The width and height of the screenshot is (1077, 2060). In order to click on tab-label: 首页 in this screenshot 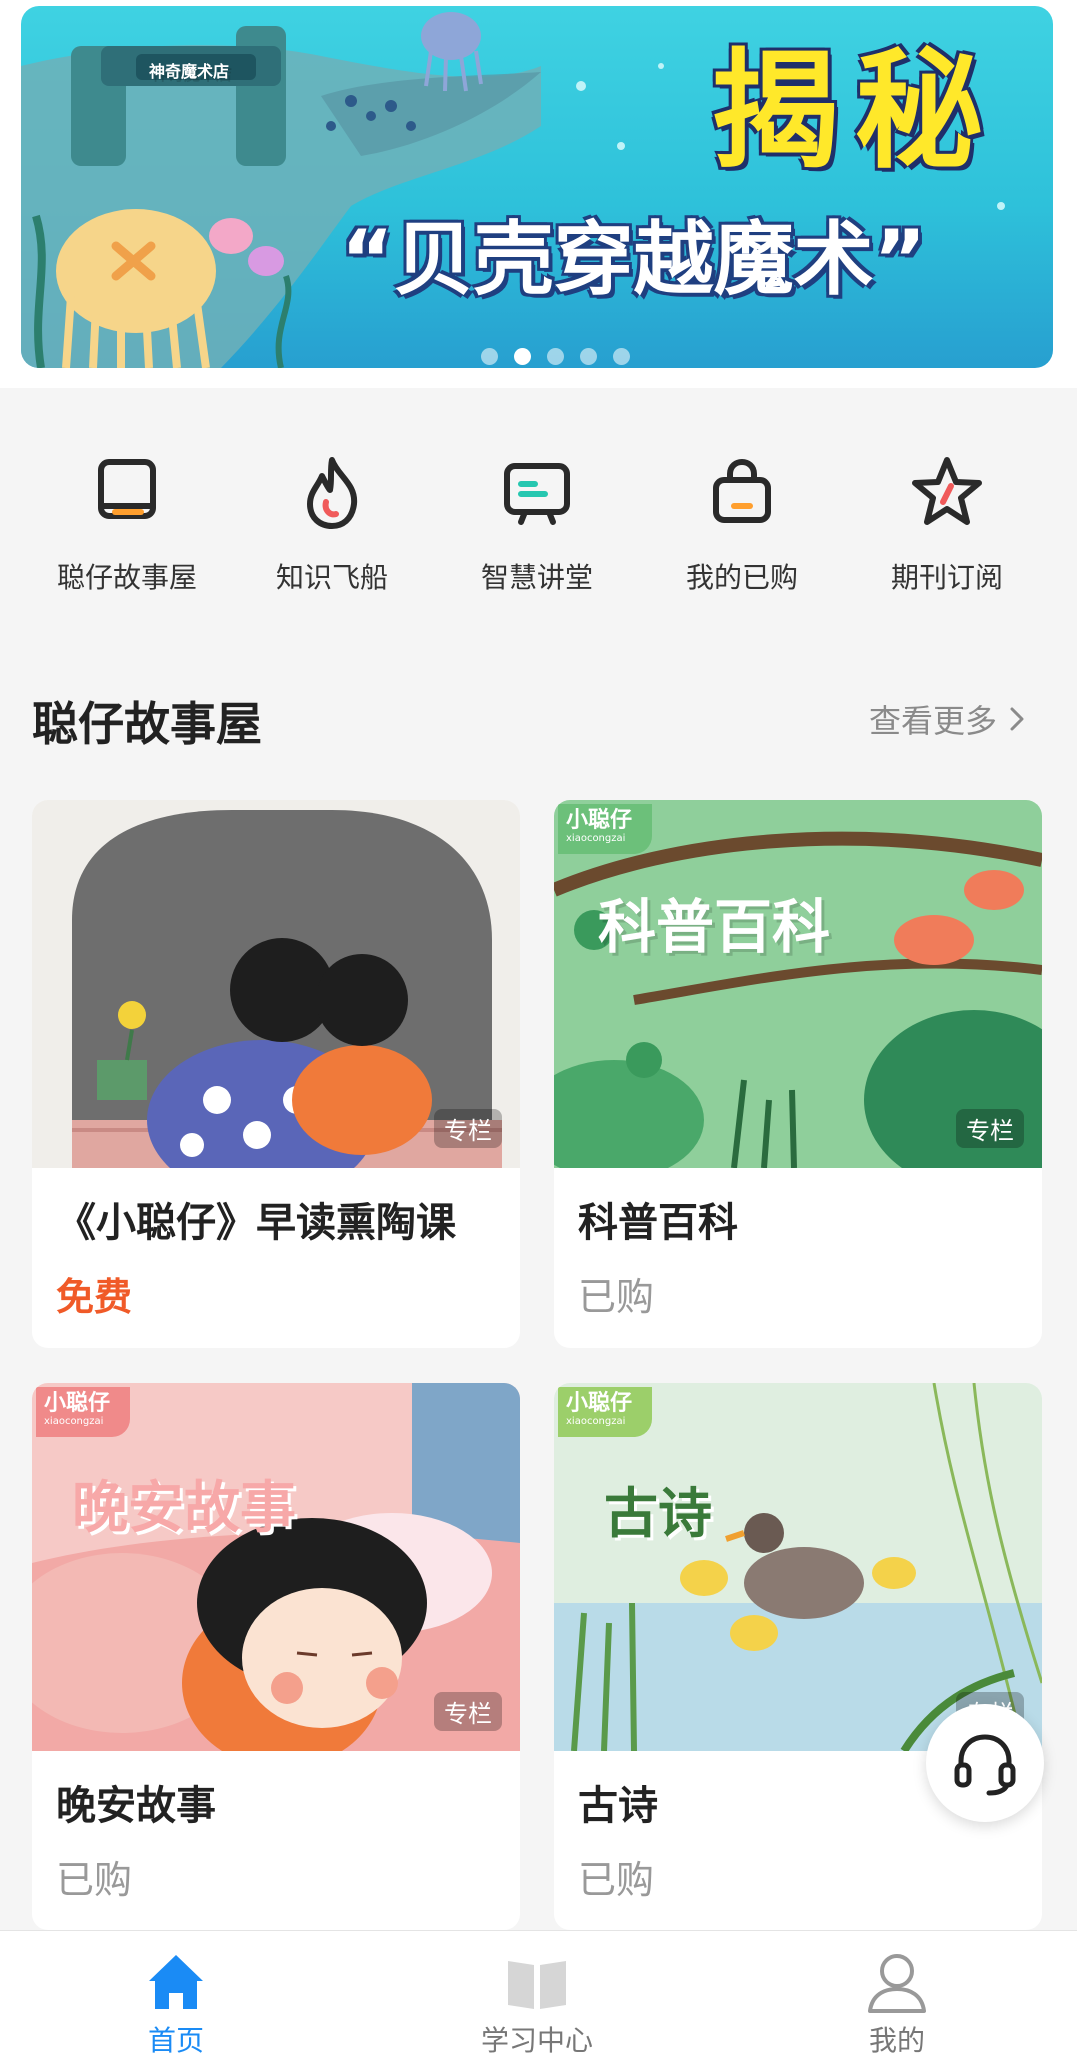, I will do `click(175, 2040)`.